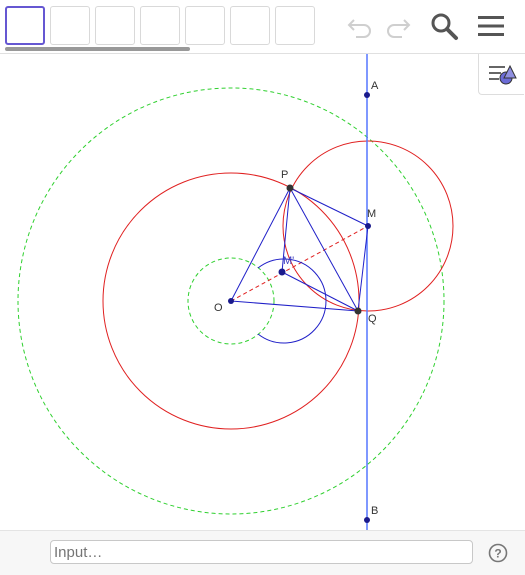 The image size is (525, 575). I want to click on label-a: A, so click(375, 86).